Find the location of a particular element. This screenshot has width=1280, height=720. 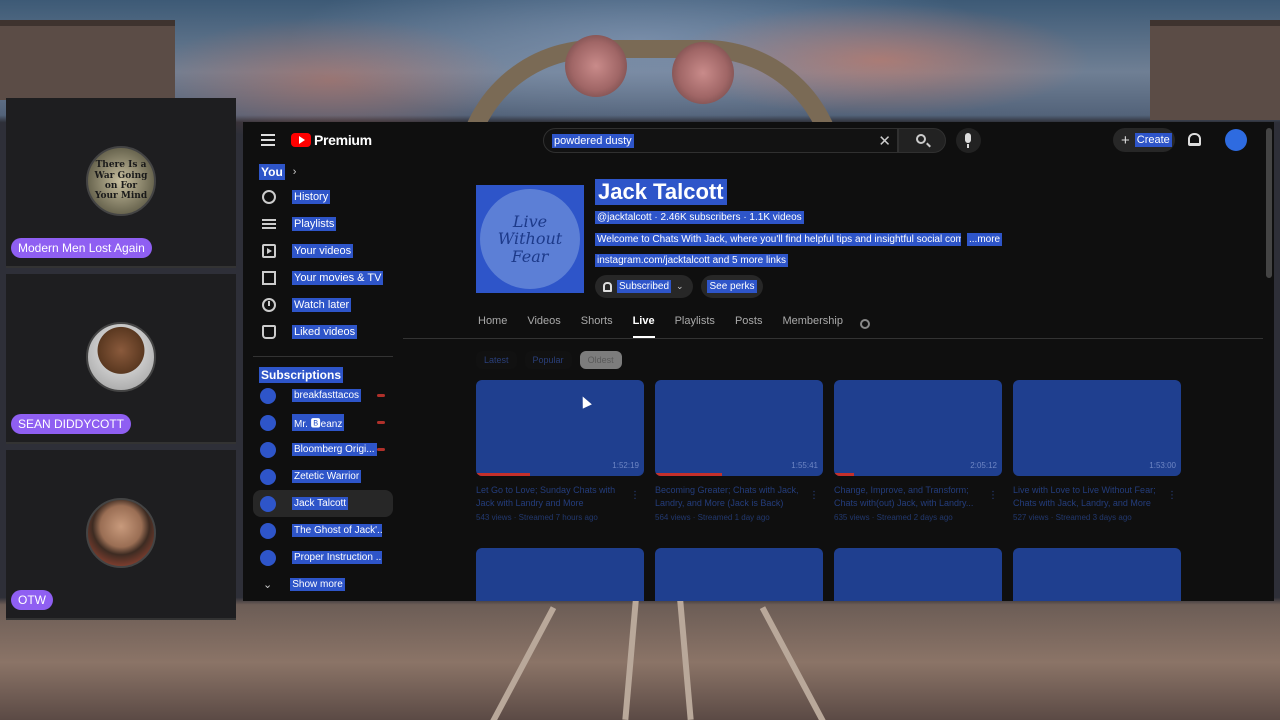

subscription-item: Mr. 🅱eanz is located at coordinates (323, 422).